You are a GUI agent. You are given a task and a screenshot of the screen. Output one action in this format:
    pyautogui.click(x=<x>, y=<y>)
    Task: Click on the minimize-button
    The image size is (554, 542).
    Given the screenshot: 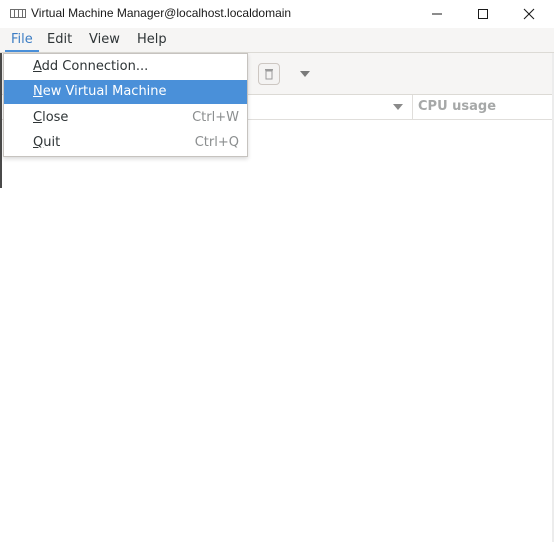 What is the action you would take?
    pyautogui.click(x=437, y=14)
    